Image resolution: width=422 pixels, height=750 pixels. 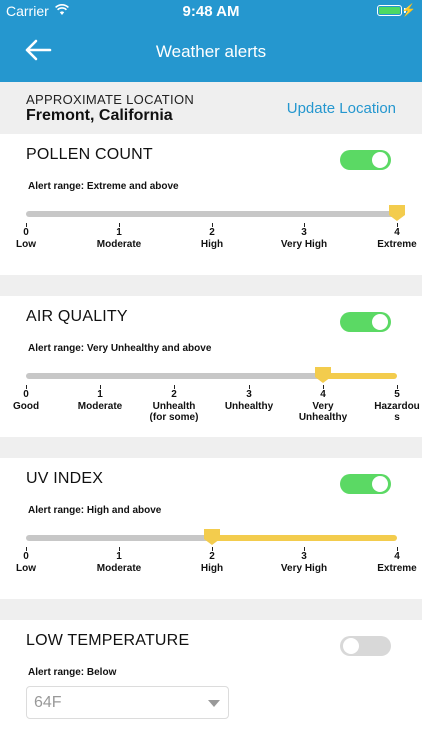 I want to click on pollen-tick-number-1: 1, so click(x=119, y=232).